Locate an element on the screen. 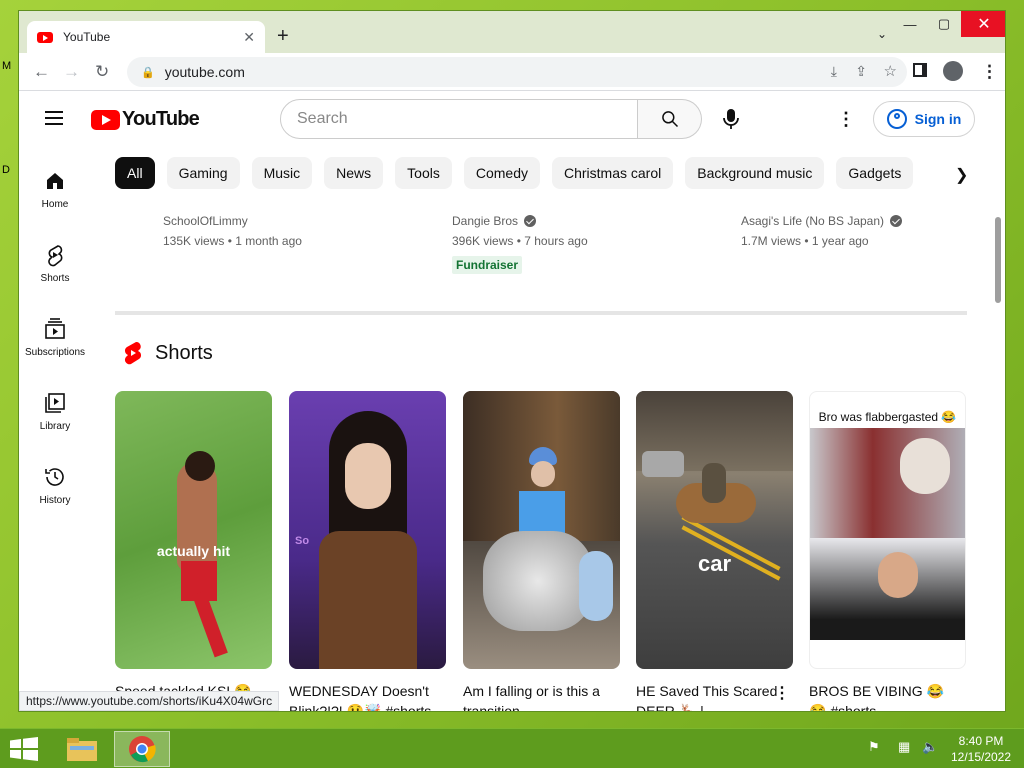 The image size is (1024, 768). channel-name: Asagi's Life (No BS Japan) is located at coordinates (822, 221).